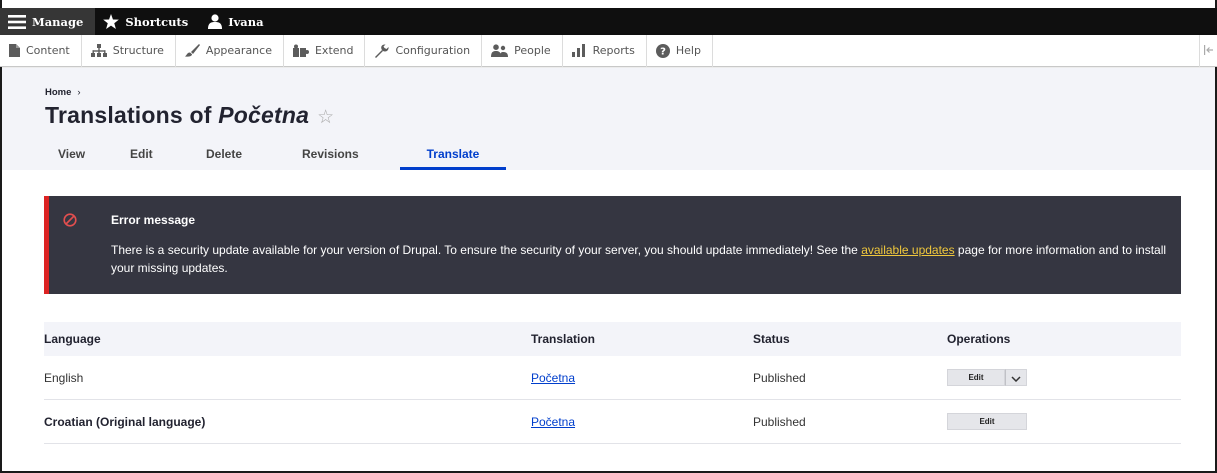 The image size is (1217, 473). I want to click on toolbar-manage-label: Manage, so click(58, 21).